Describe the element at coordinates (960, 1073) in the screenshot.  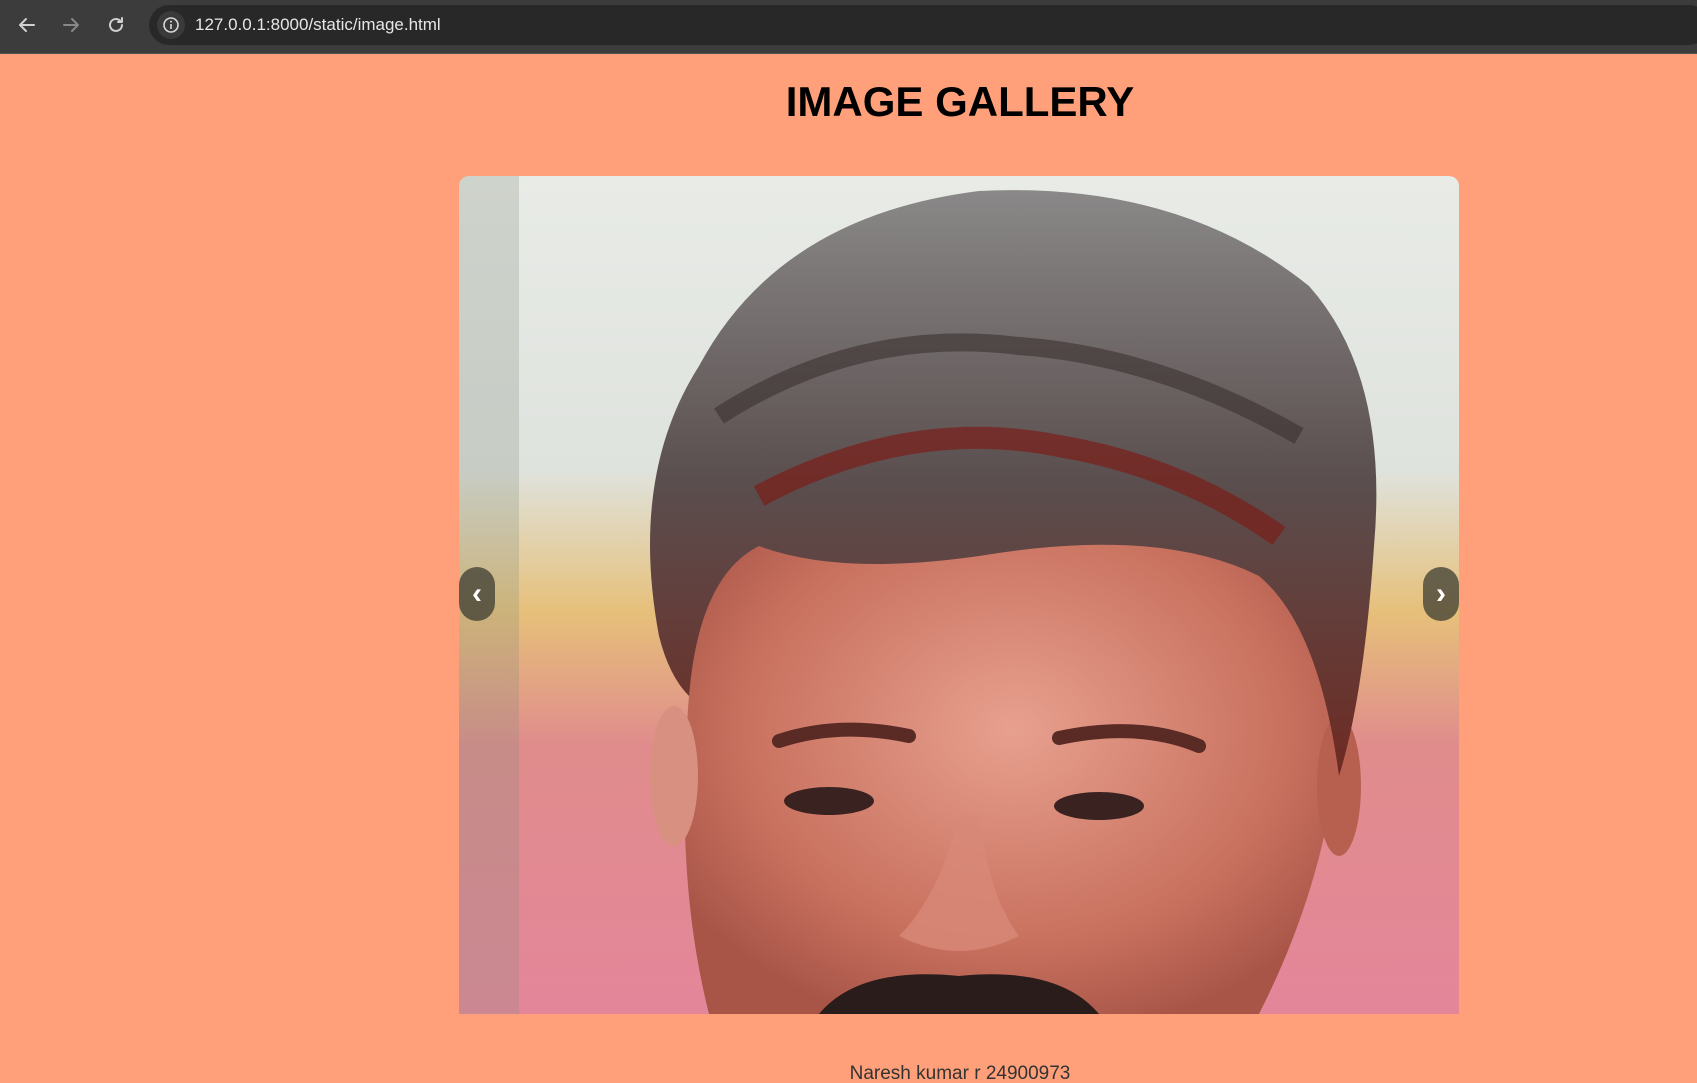
I see `gallery-caption: Naresh kumar r 24900973` at that location.